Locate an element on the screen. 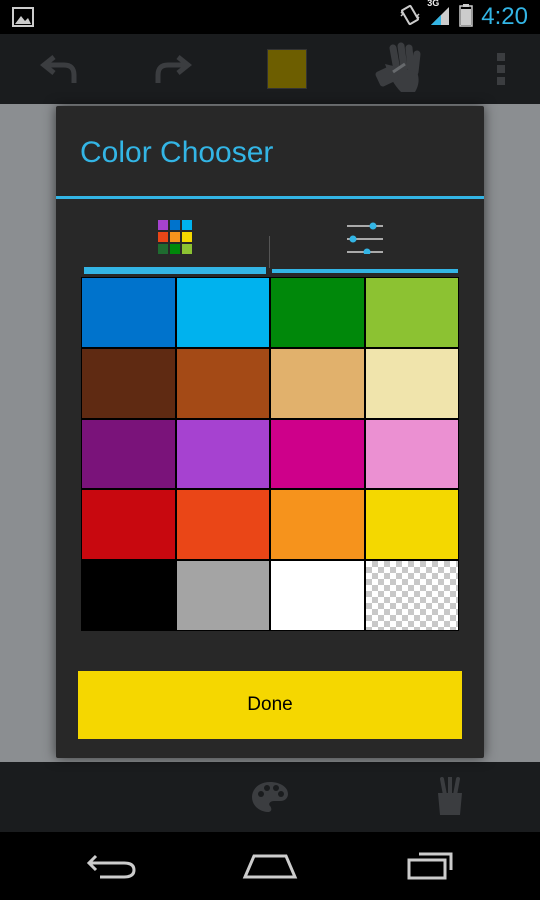 The width and height of the screenshot is (540, 900). vibrate-icon is located at coordinates (410, 17).